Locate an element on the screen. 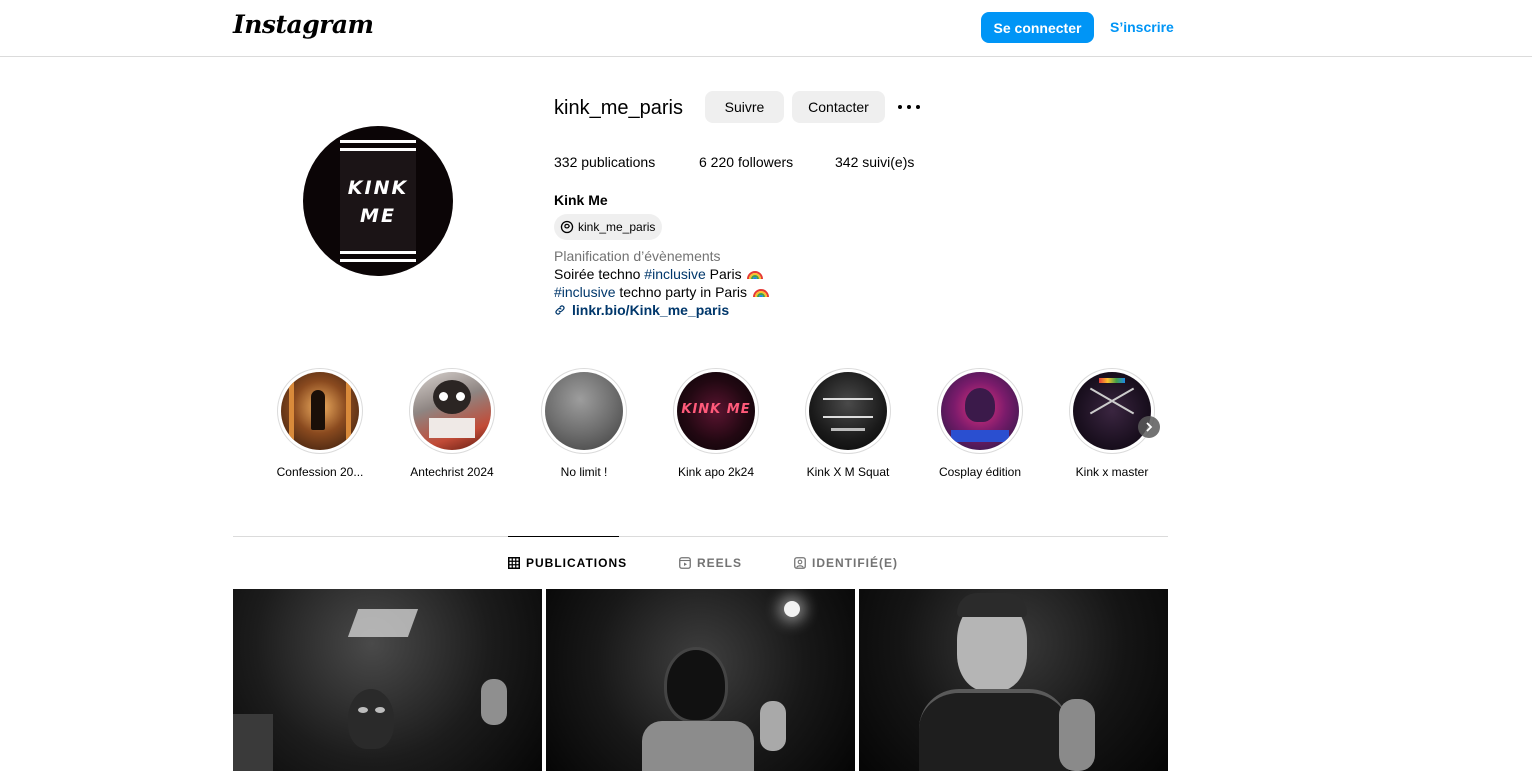 The image size is (1532, 771). highlights-next-button is located at coordinates (1149, 427).